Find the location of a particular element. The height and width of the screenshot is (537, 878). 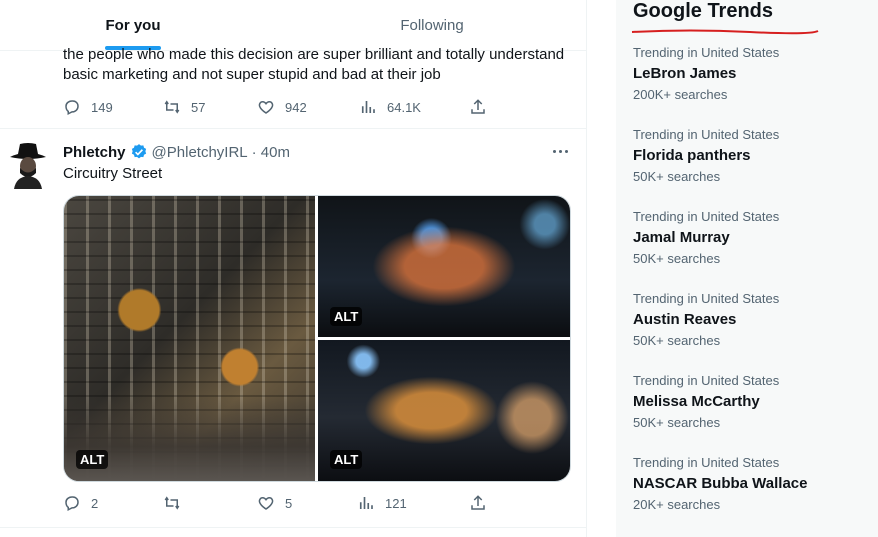

author-handle: @PhletchyIRL is located at coordinates (200, 152).